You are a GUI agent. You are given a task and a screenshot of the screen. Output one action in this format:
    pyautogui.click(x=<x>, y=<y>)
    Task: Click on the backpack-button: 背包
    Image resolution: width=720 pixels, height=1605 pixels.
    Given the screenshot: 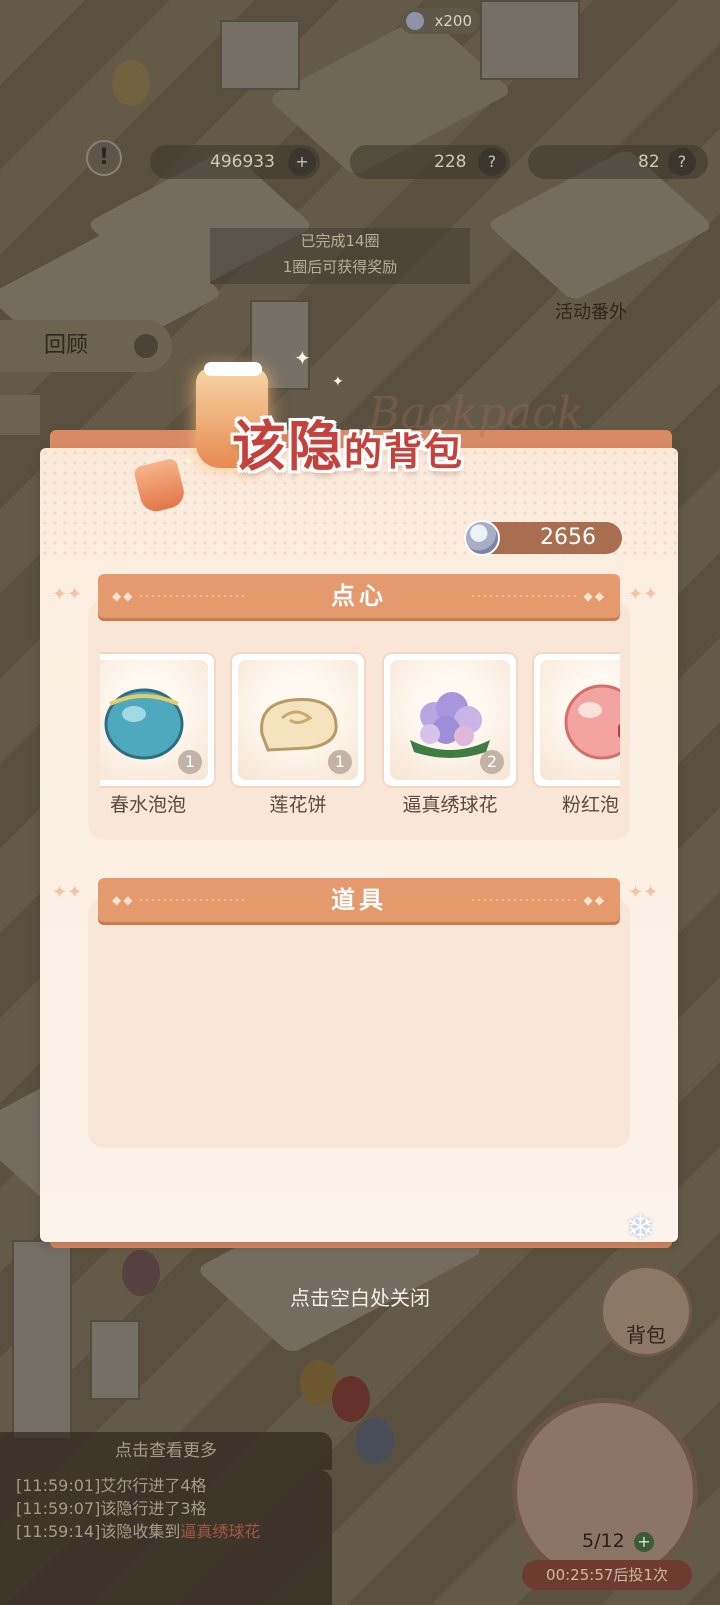 What is the action you would take?
    pyautogui.click(x=646, y=1311)
    